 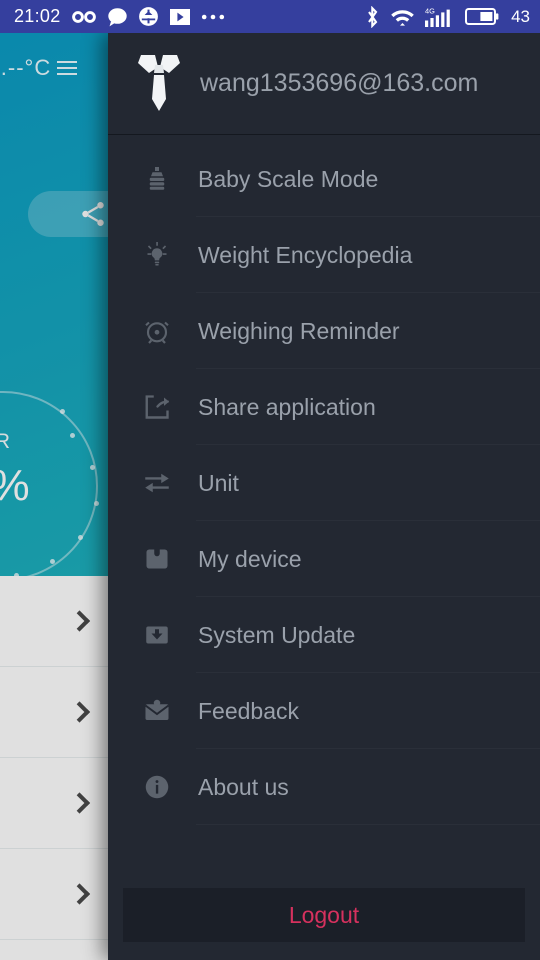 What do you see at coordinates (372, 16) in the screenshot?
I see `bluetooth-icon` at bounding box center [372, 16].